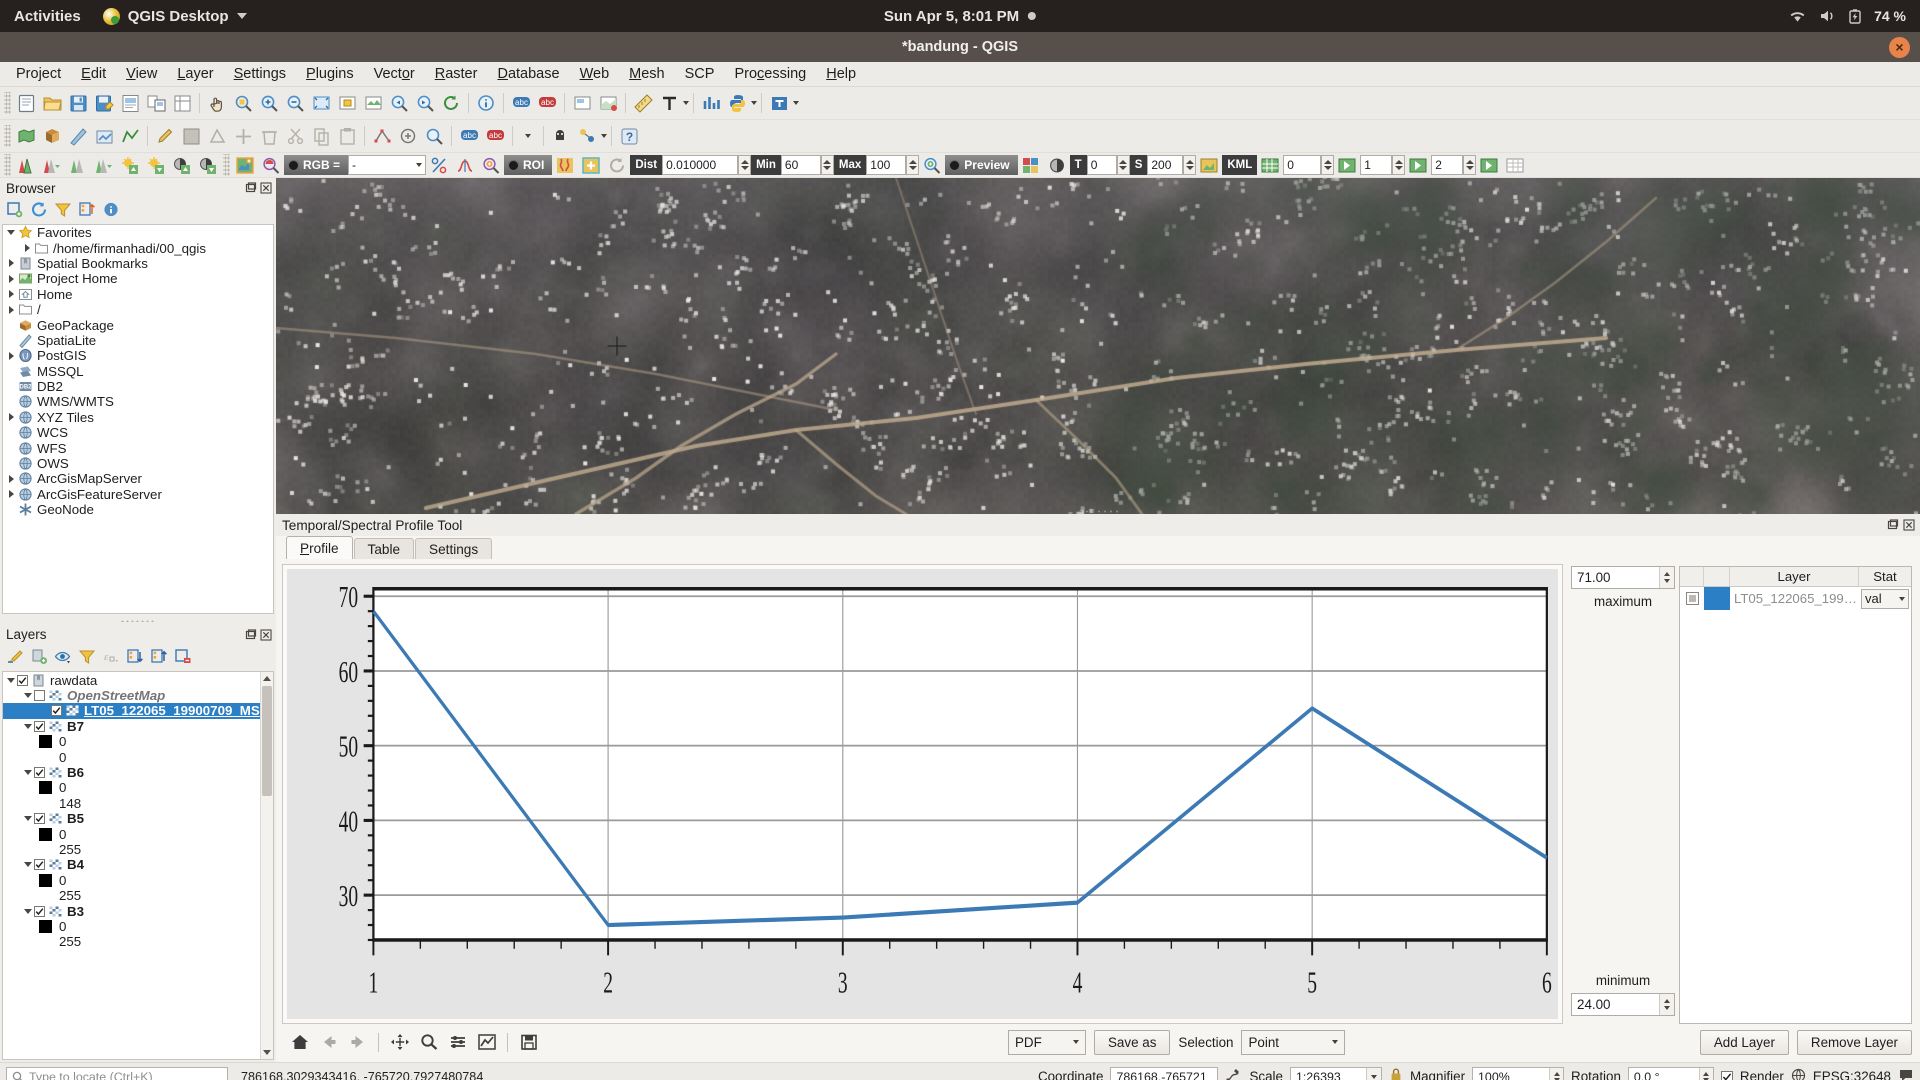  What do you see at coordinates (131, 695) in the screenshot?
I see `layer-item-openstreetmap: OpenStreetMap` at bounding box center [131, 695].